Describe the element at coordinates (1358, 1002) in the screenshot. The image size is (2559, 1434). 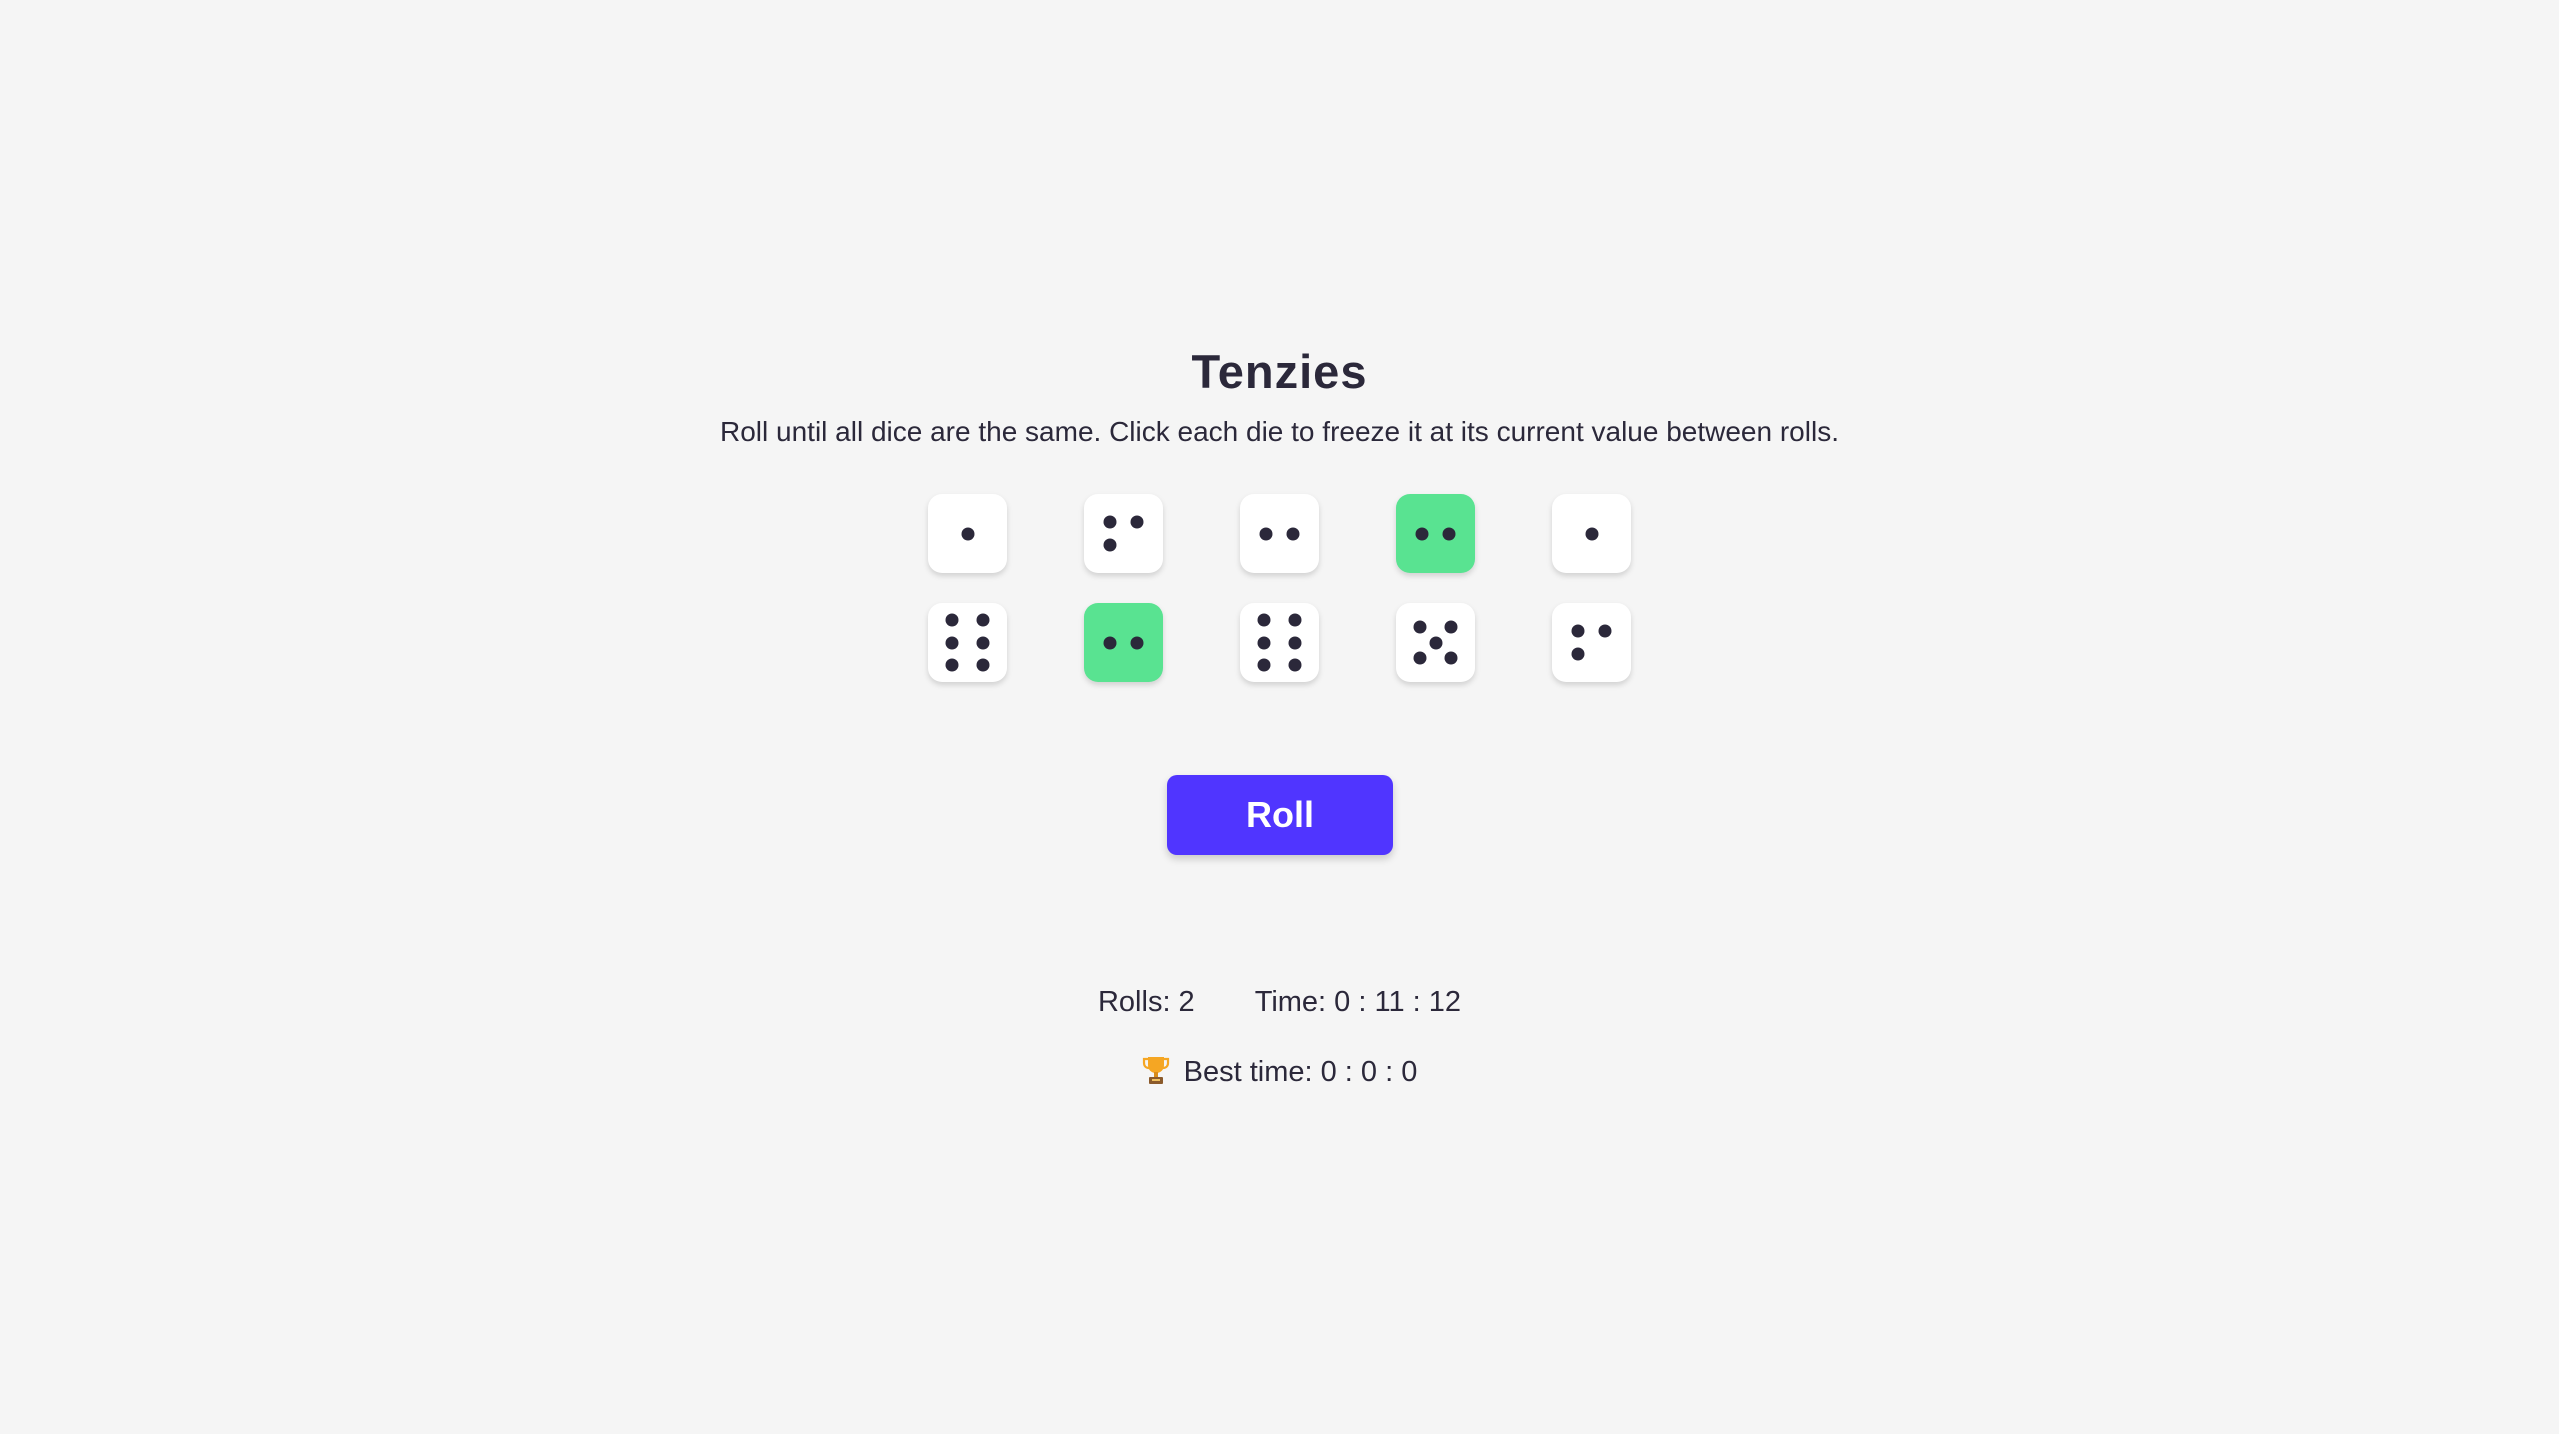
I see `elapsed-time: Time: 0 : 11 : 12` at that location.